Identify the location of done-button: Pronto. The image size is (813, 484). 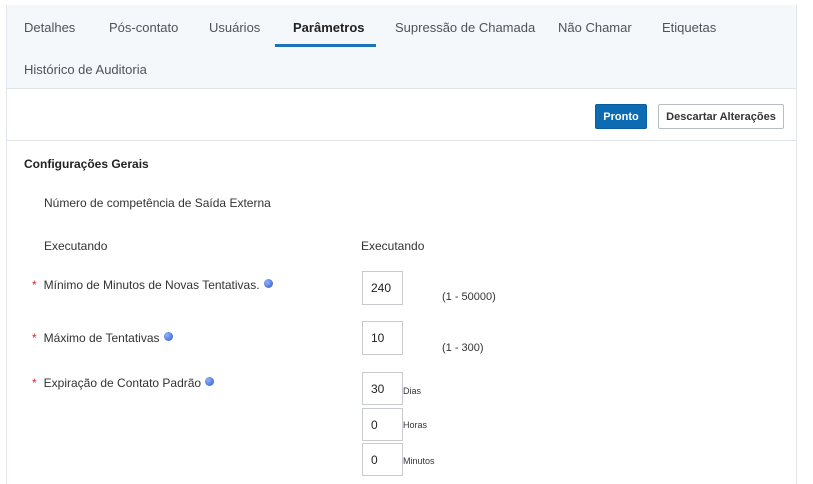
(621, 116).